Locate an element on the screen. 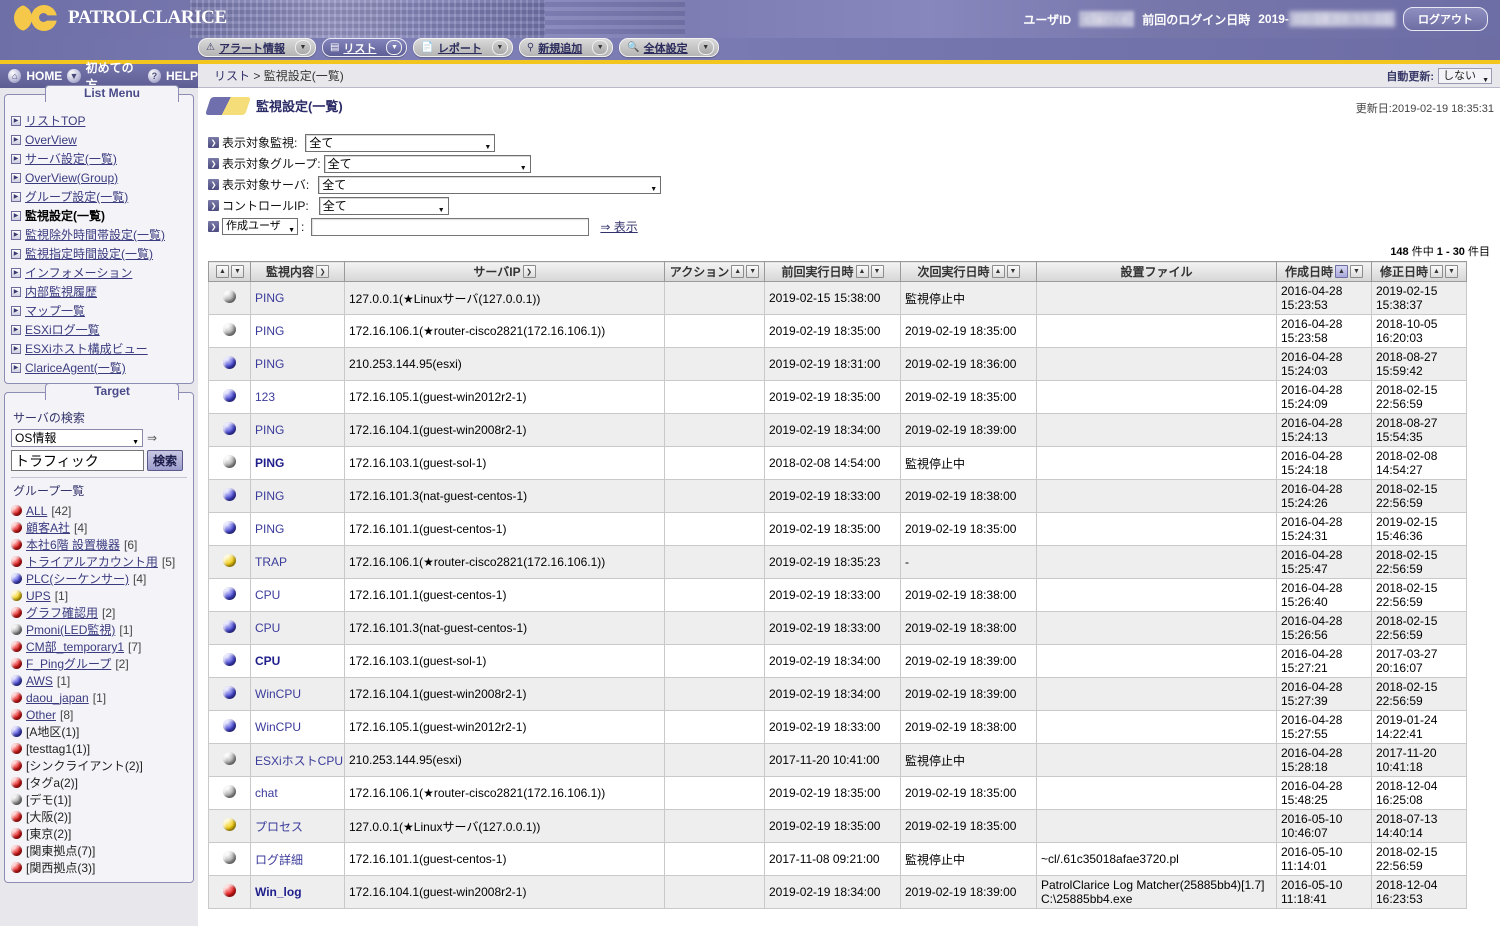 The height and width of the screenshot is (930, 1500). group-label: Other is located at coordinates (41, 715).